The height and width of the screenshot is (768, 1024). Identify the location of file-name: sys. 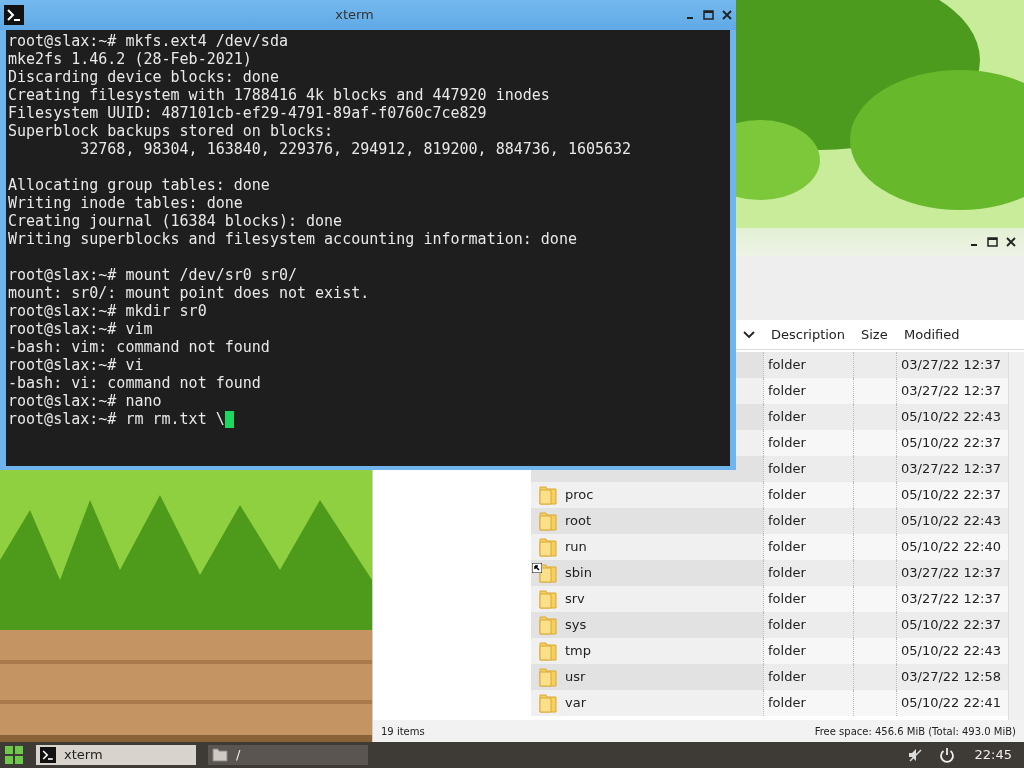
(576, 625).